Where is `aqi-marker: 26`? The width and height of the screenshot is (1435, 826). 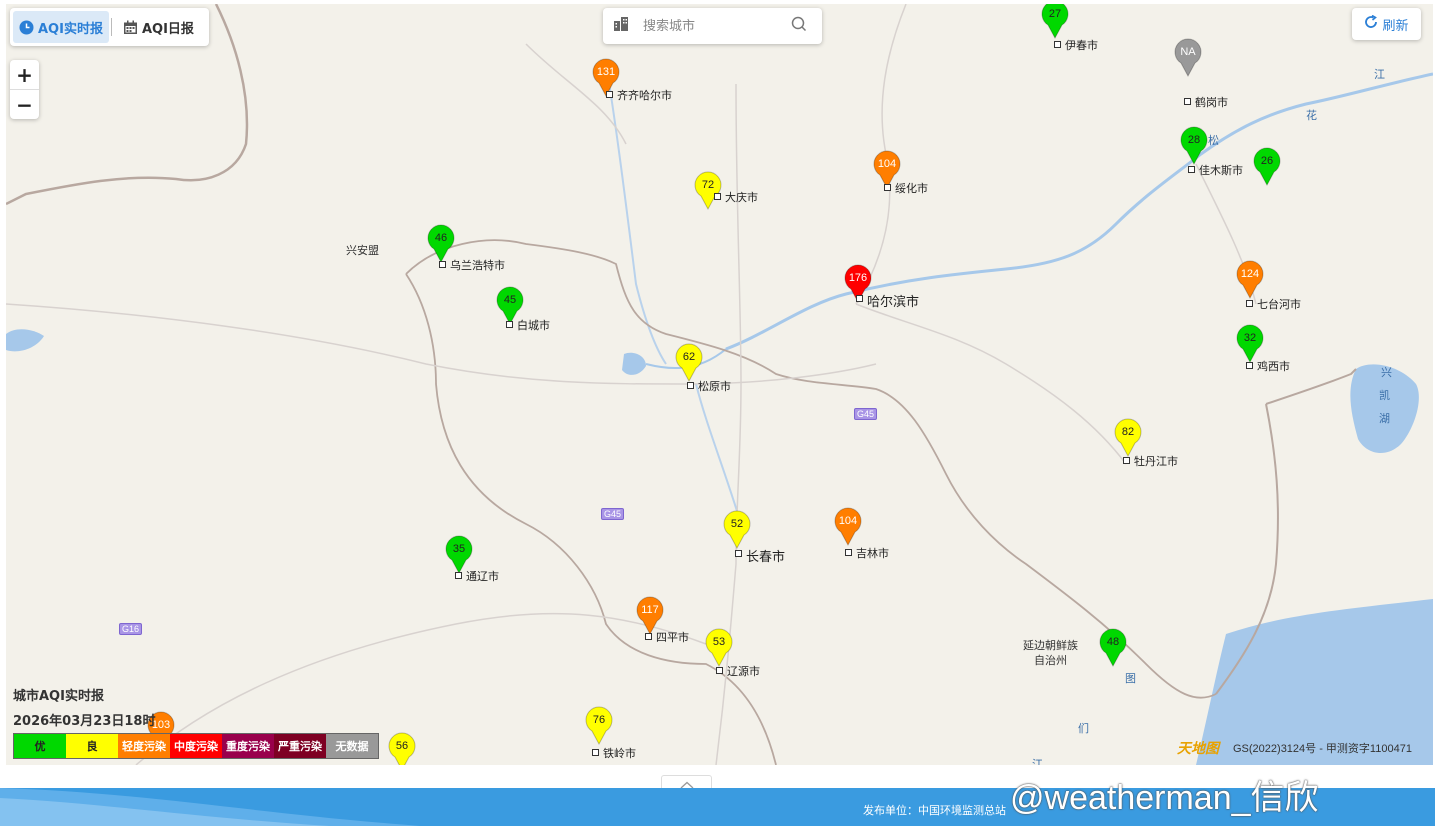 aqi-marker: 26 is located at coordinates (1267, 167).